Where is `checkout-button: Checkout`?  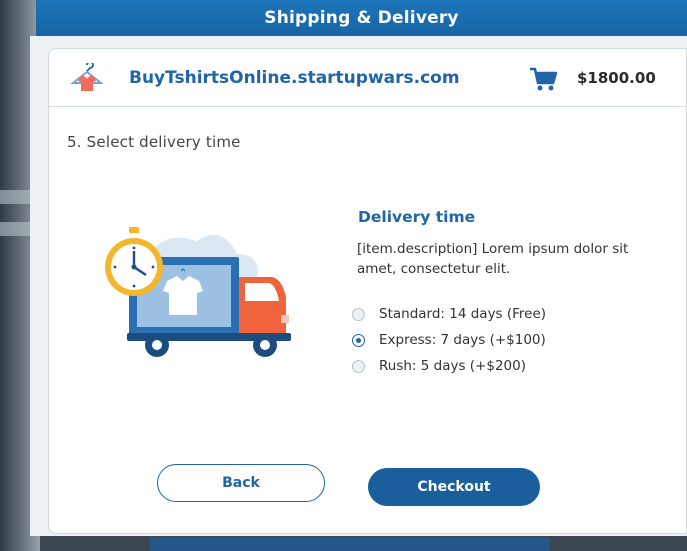
checkout-button: Checkout is located at coordinates (454, 487).